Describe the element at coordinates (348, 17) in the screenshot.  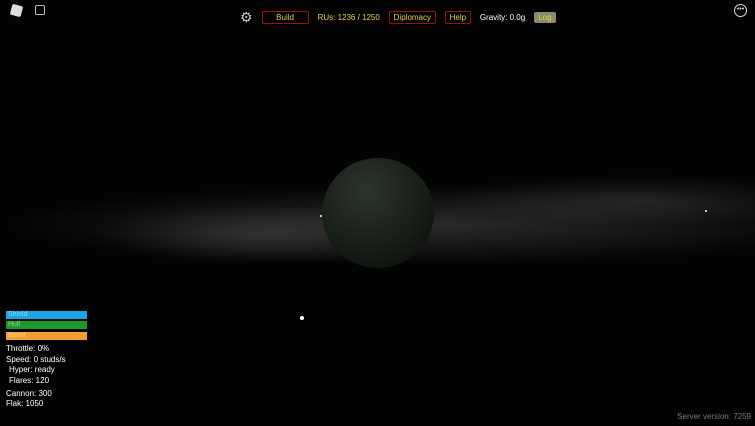
I see `resource-units: RUs: 1236 / 1250` at that location.